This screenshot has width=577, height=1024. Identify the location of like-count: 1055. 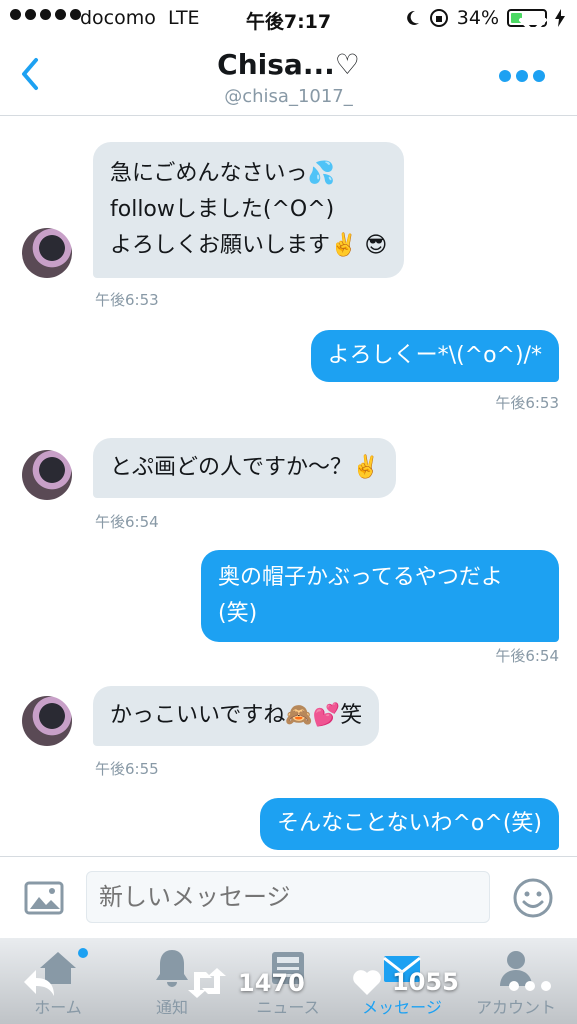
(425, 982).